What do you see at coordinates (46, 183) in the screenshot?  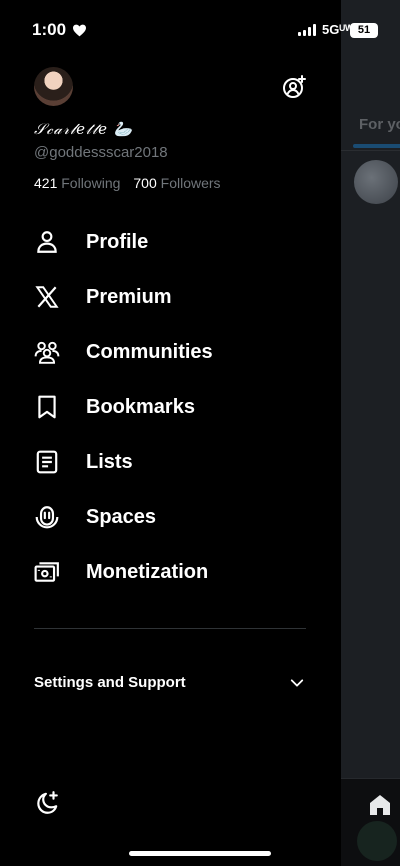 I see `following-count: 421` at bounding box center [46, 183].